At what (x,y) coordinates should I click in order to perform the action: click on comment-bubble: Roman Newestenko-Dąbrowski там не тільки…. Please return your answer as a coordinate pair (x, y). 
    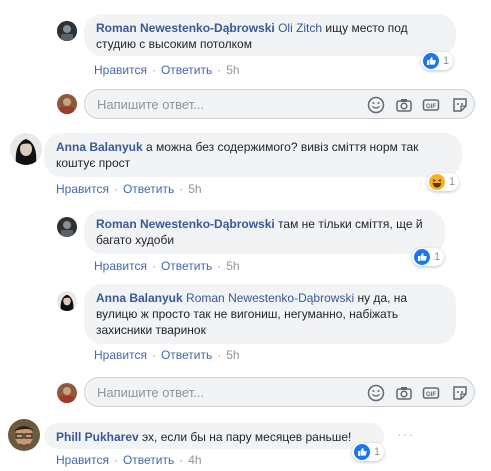
    Looking at the image, I should click on (264, 232).